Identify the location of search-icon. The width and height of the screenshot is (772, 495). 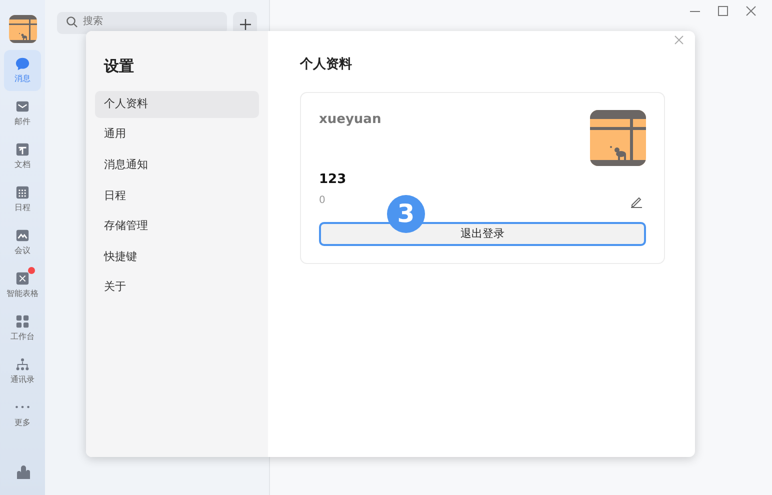
(72, 22).